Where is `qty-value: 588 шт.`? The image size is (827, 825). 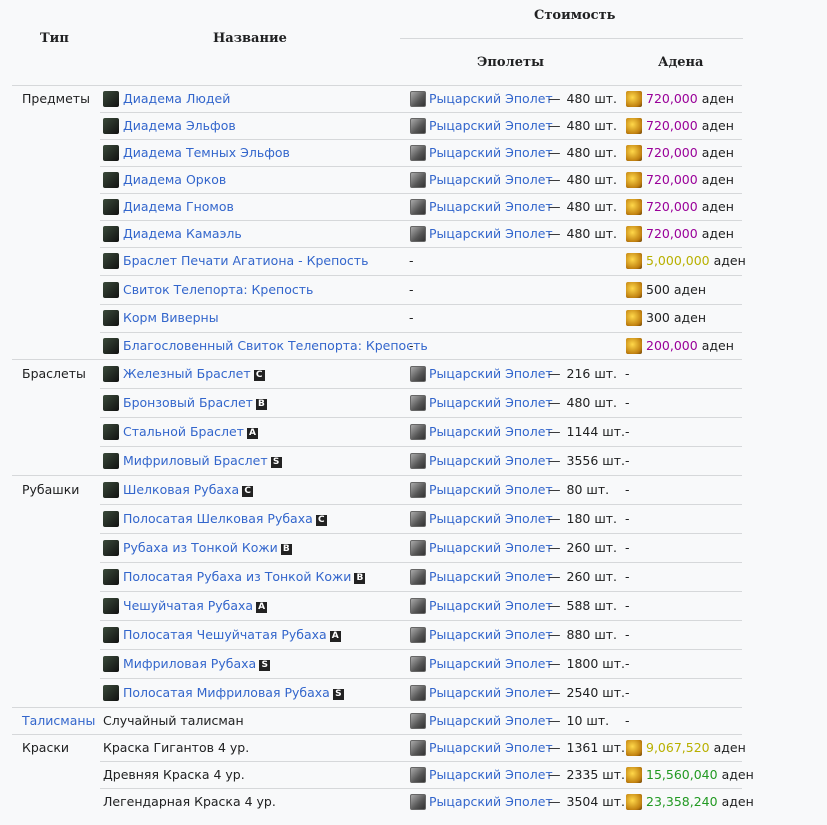
qty-value: 588 шт. is located at coordinates (592, 605).